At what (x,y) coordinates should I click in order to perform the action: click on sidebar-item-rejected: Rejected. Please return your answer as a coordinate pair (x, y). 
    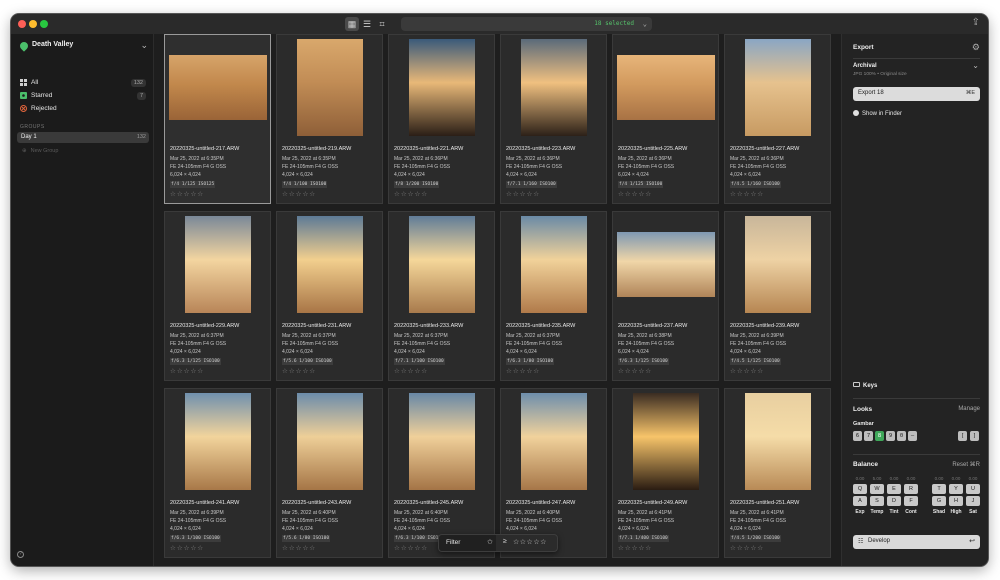
    Looking at the image, I should click on (83, 109).